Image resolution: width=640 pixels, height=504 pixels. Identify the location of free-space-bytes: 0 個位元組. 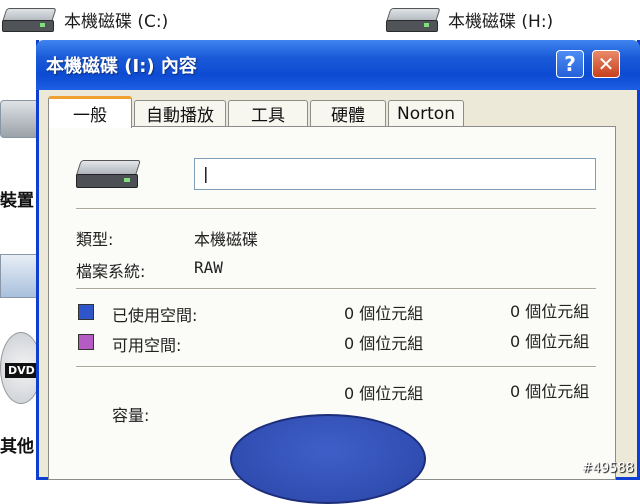
(384, 343).